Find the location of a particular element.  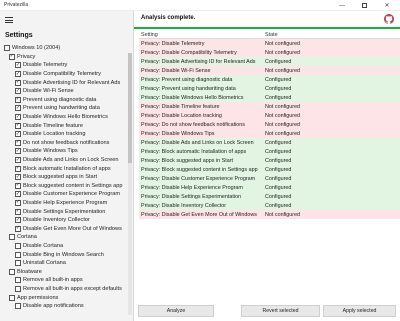

tree-item: ✓ Disable Telemetry is located at coordinates (65, 65).